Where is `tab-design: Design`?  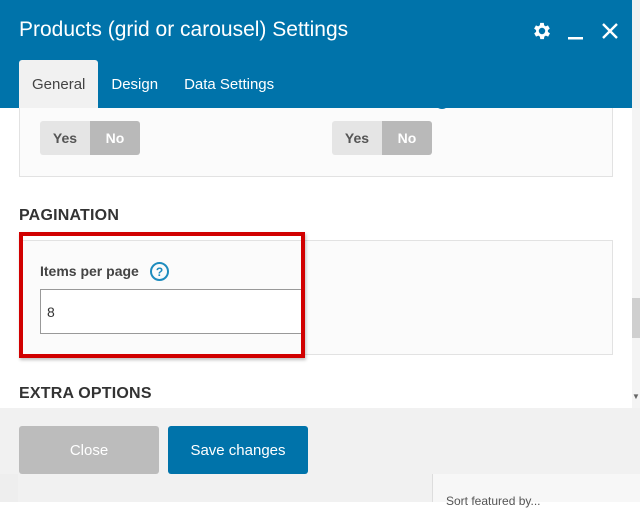 tab-design: Design is located at coordinates (134, 84).